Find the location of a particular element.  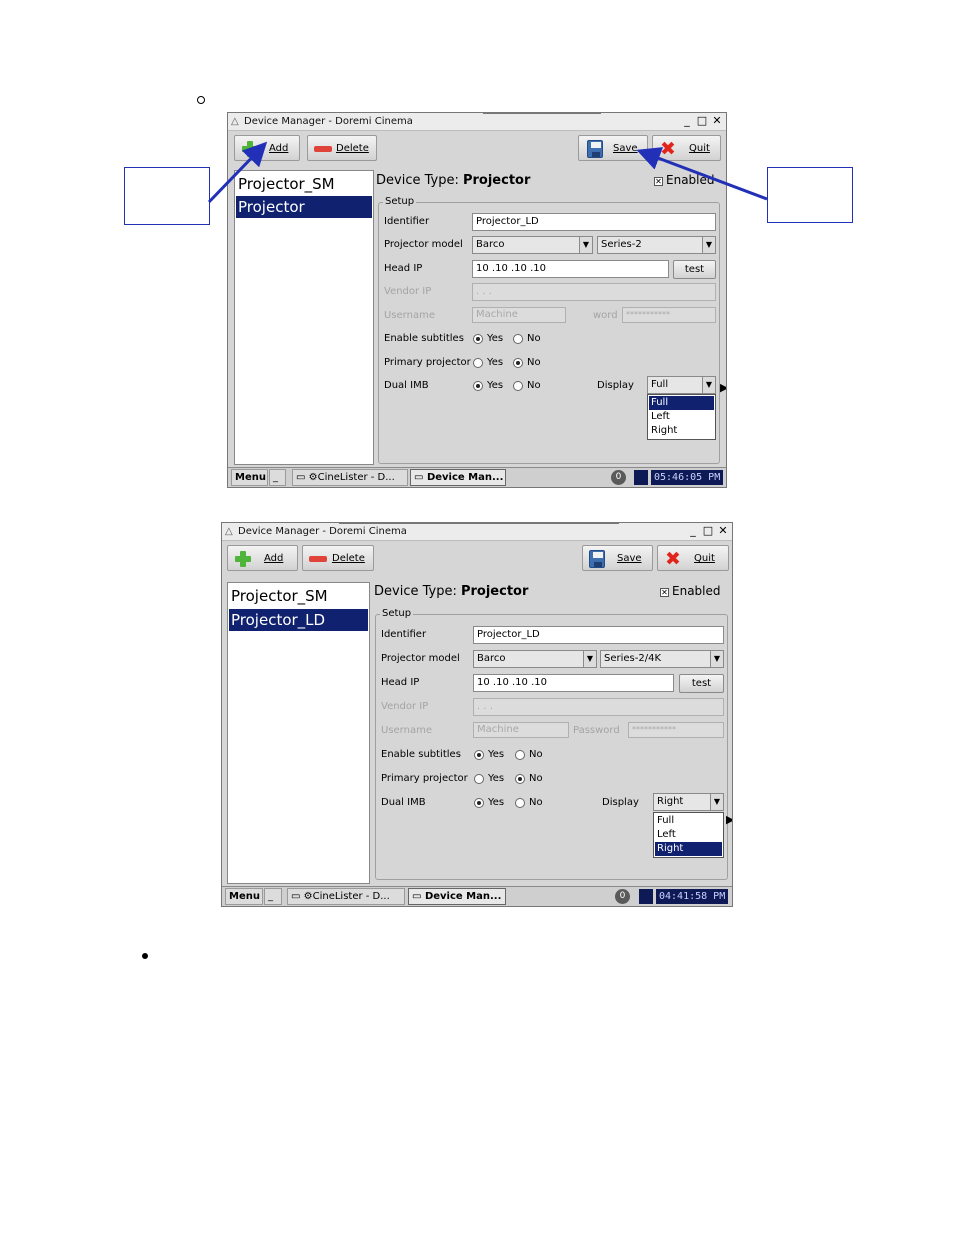

projector-series-select: Series-2 ▼ is located at coordinates (656, 245).